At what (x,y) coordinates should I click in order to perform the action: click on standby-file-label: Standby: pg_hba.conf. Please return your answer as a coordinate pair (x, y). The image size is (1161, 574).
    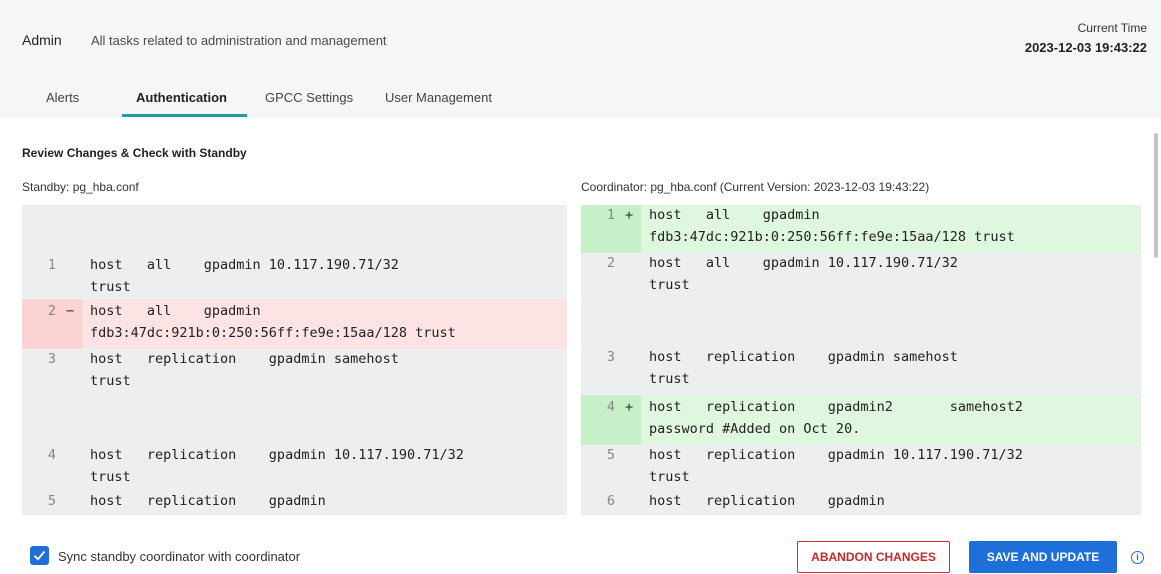
    Looking at the image, I should click on (80, 187).